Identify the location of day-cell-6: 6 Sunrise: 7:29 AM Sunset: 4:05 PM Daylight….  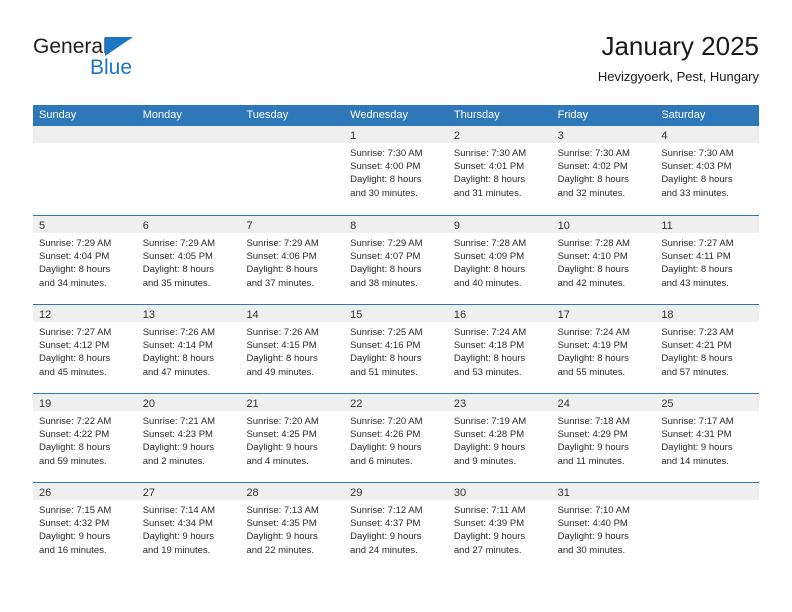
(188, 260).